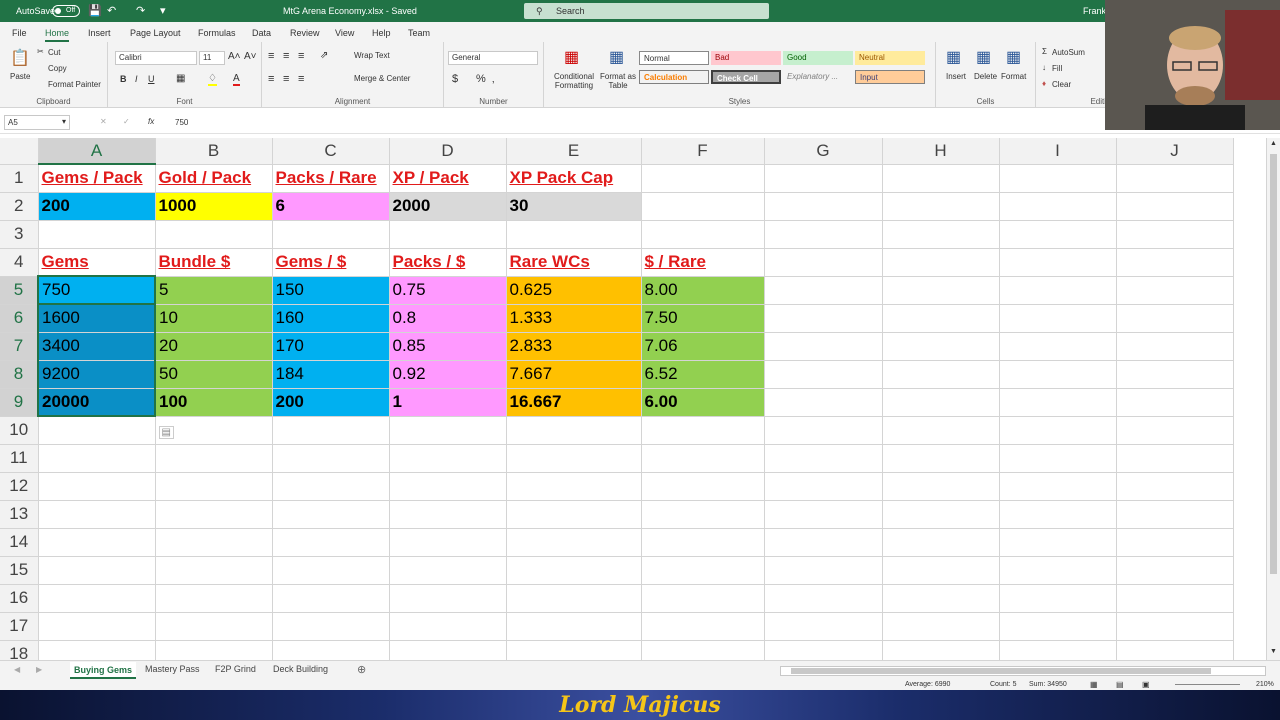 The image size is (1280, 720). I want to click on cell-b7: 20, so click(214, 346).